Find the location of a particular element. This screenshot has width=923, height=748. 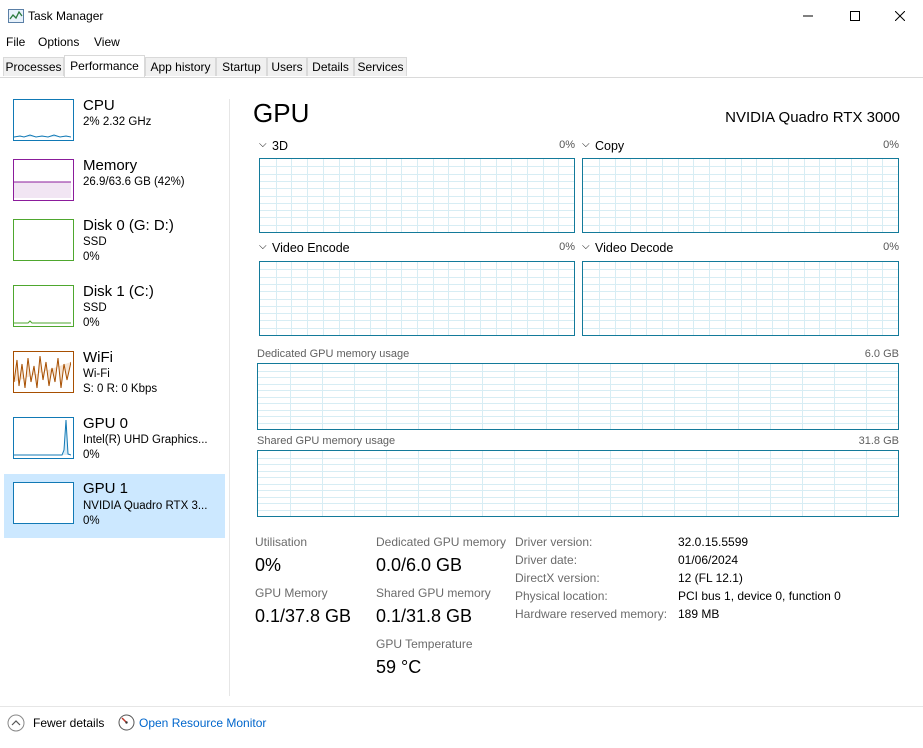

engine-label: Copy is located at coordinates (610, 146).